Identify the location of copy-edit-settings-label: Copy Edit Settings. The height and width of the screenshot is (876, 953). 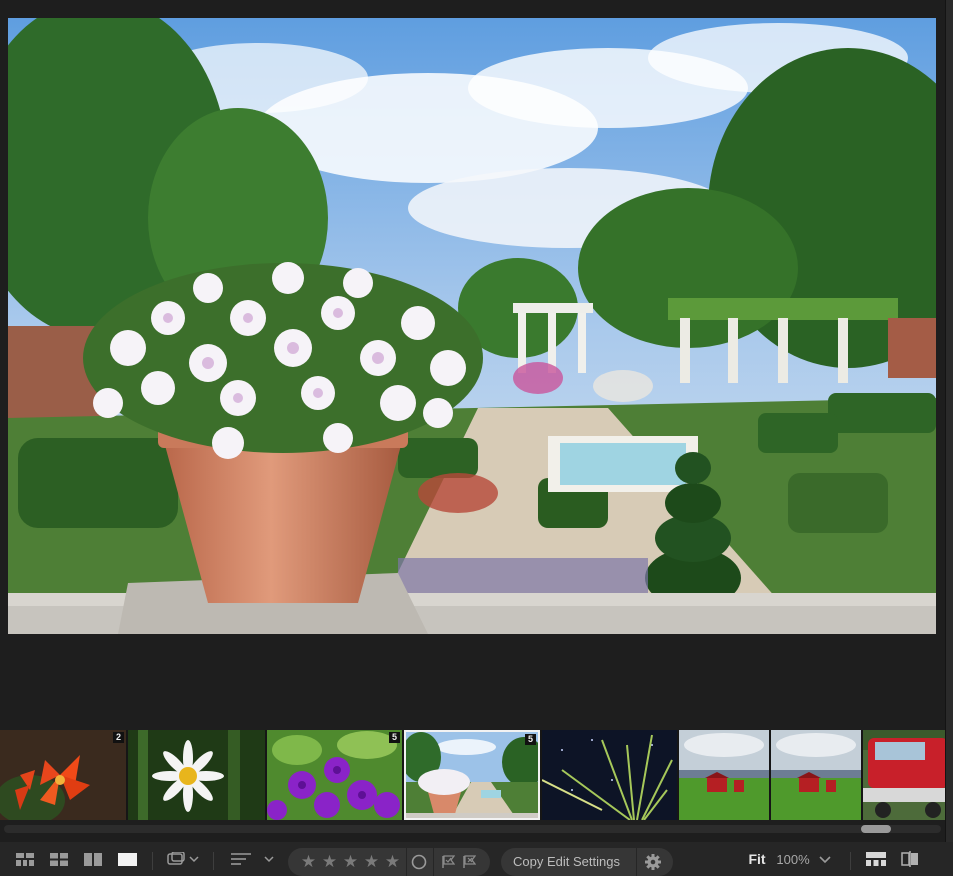
(566, 861).